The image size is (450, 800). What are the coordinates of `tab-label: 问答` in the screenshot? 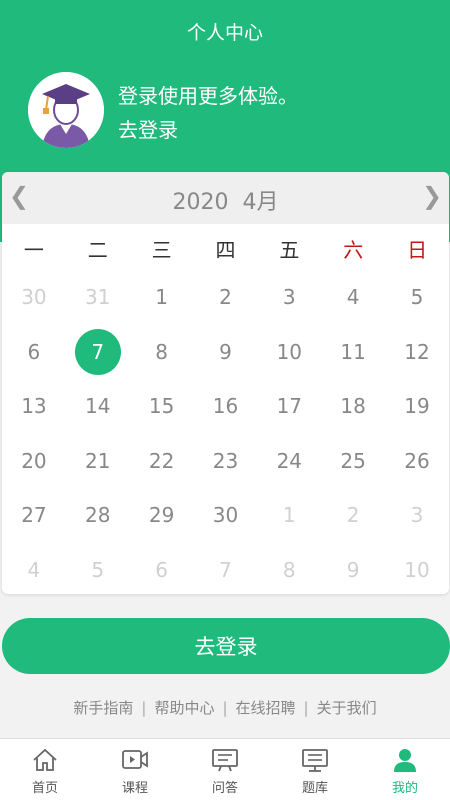 It's located at (224, 788).